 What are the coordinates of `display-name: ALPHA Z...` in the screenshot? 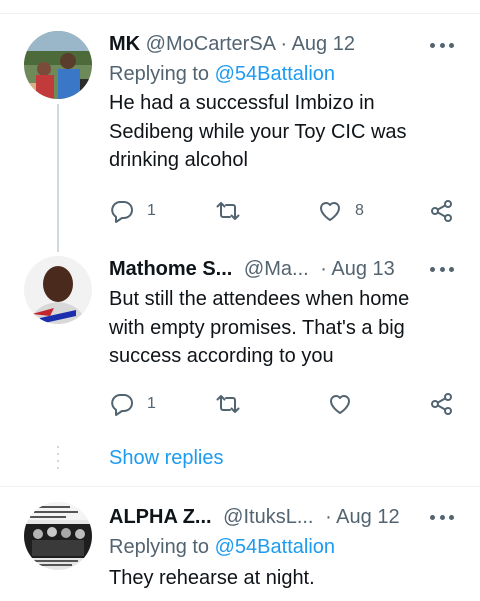 It's located at (160, 517).